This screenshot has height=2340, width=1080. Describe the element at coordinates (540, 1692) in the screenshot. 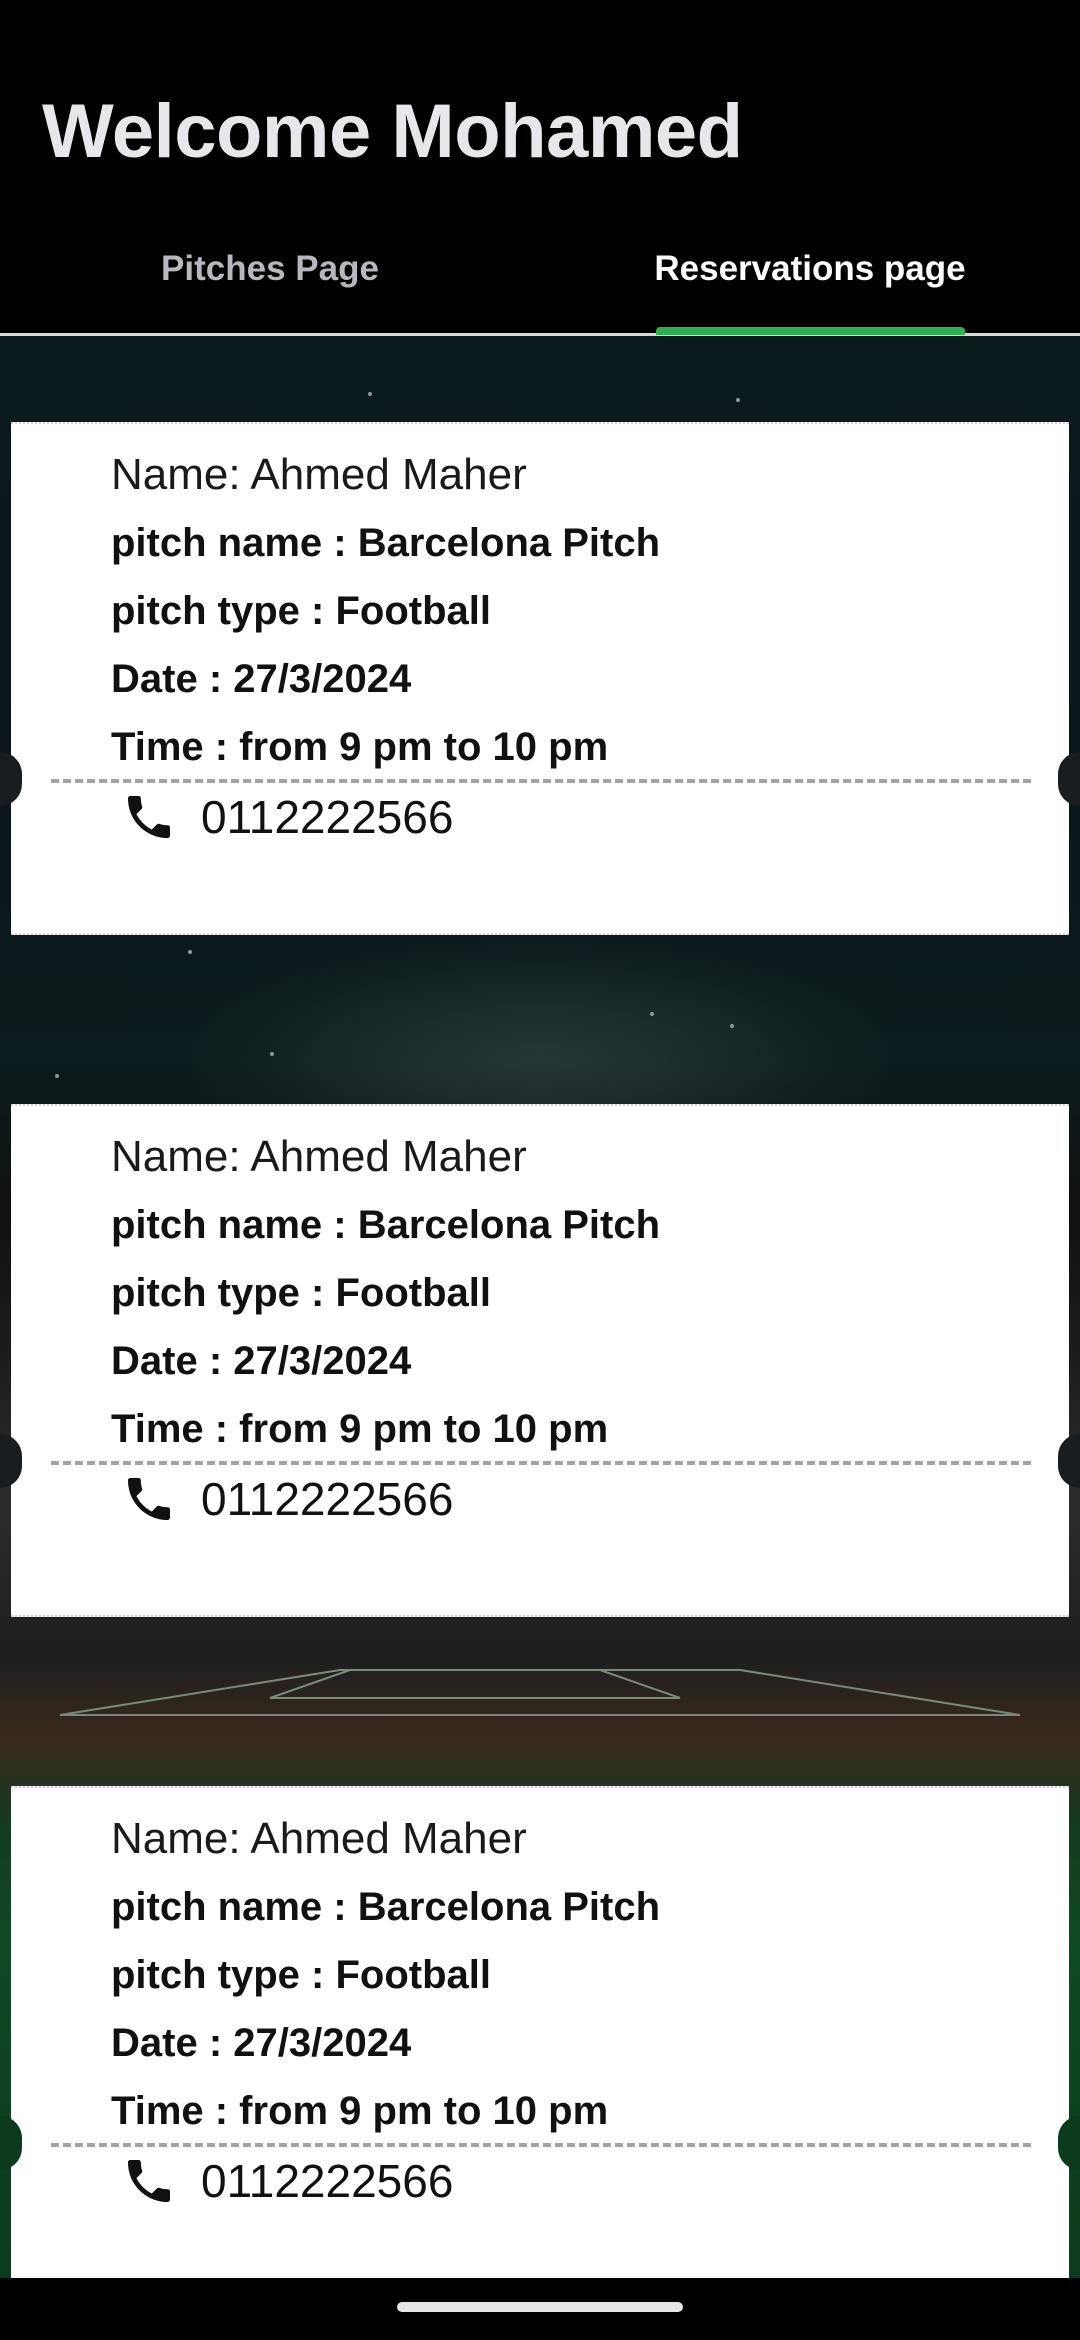

I see `pitch-field-lines` at that location.